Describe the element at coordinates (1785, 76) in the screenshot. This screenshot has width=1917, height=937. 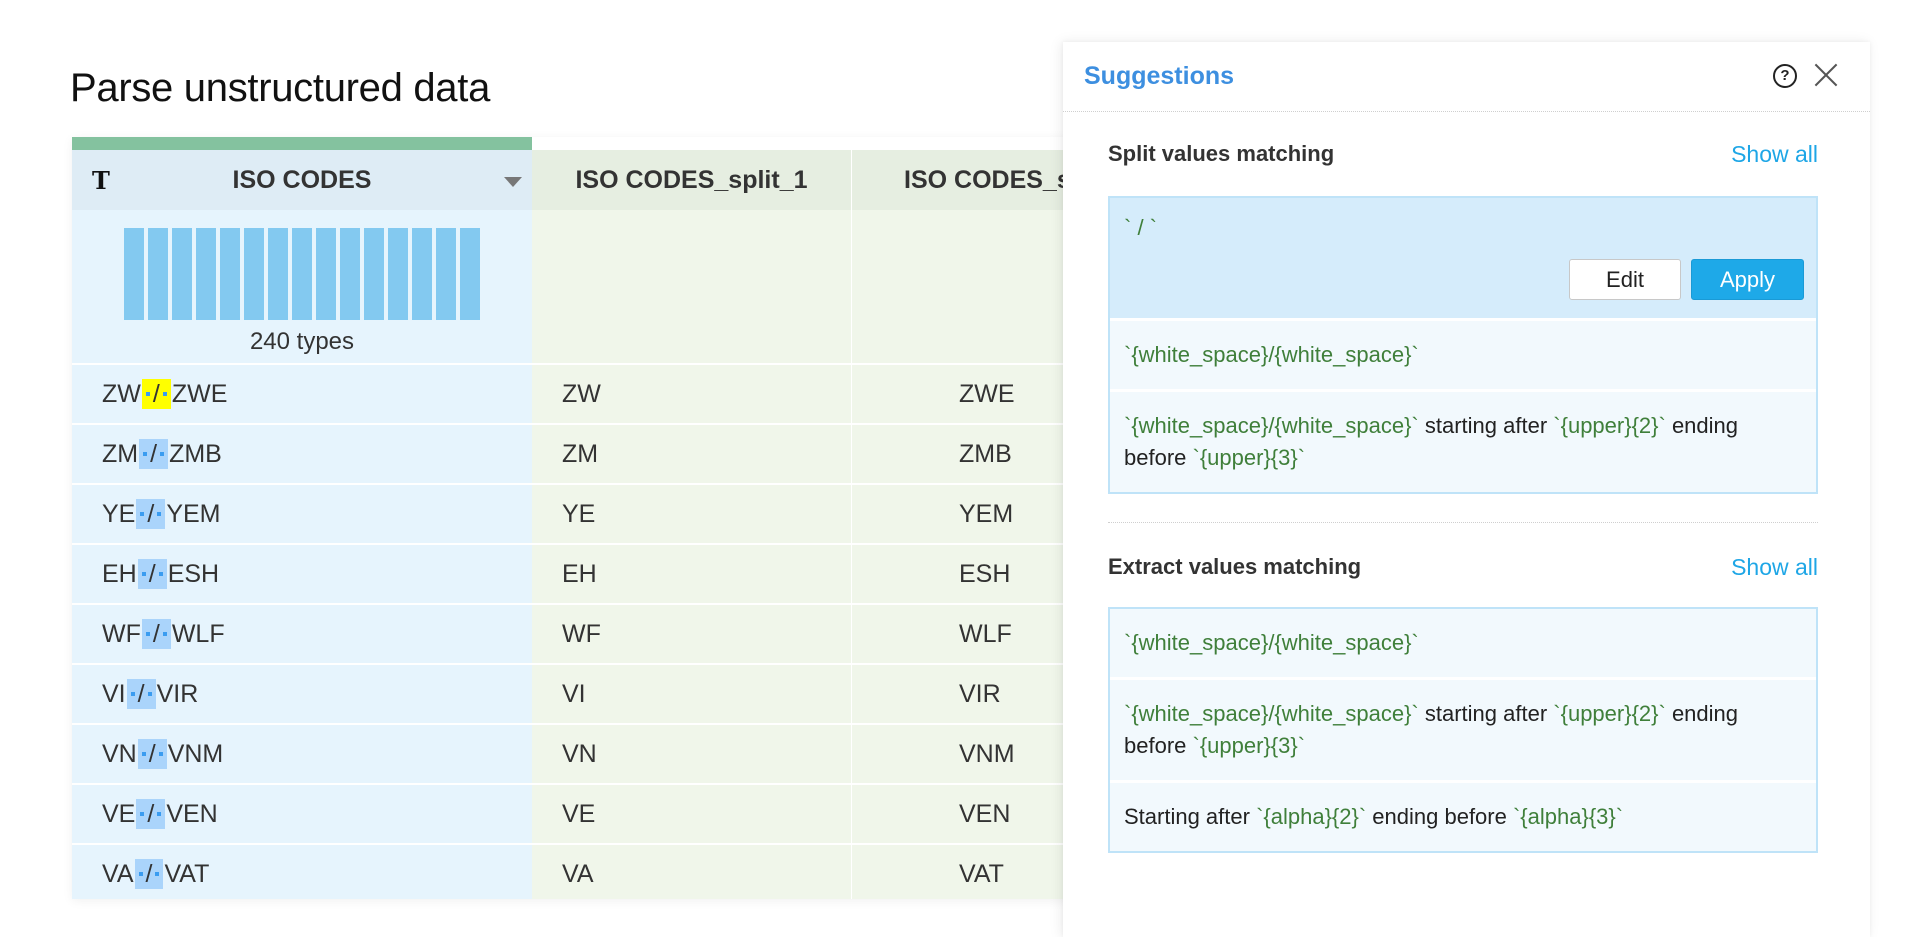
I see `help-icon: ?` at that location.